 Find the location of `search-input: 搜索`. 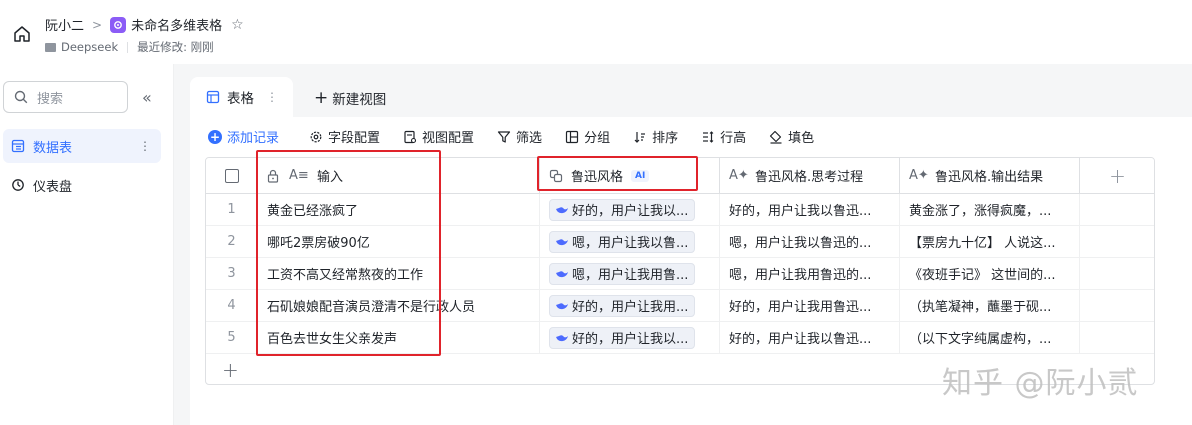

search-input: 搜索 is located at coordinates (65, 97).